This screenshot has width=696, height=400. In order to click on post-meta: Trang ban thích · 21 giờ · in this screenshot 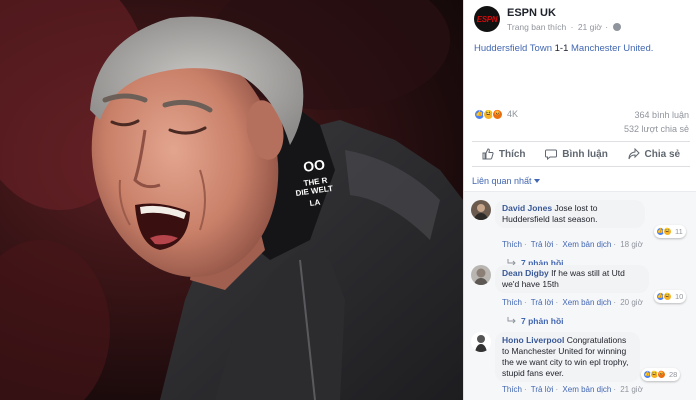, I will do `click(564, 27)`.